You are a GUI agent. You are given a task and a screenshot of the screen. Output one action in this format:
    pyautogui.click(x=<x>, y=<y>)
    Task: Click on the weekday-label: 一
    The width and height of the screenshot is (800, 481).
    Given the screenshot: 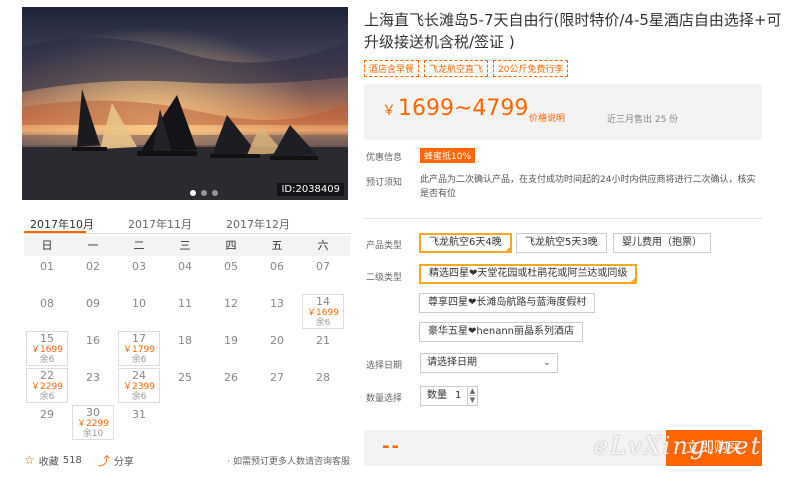 What is the action you would take?
    pyautogui.click(x=93, y=245)
    